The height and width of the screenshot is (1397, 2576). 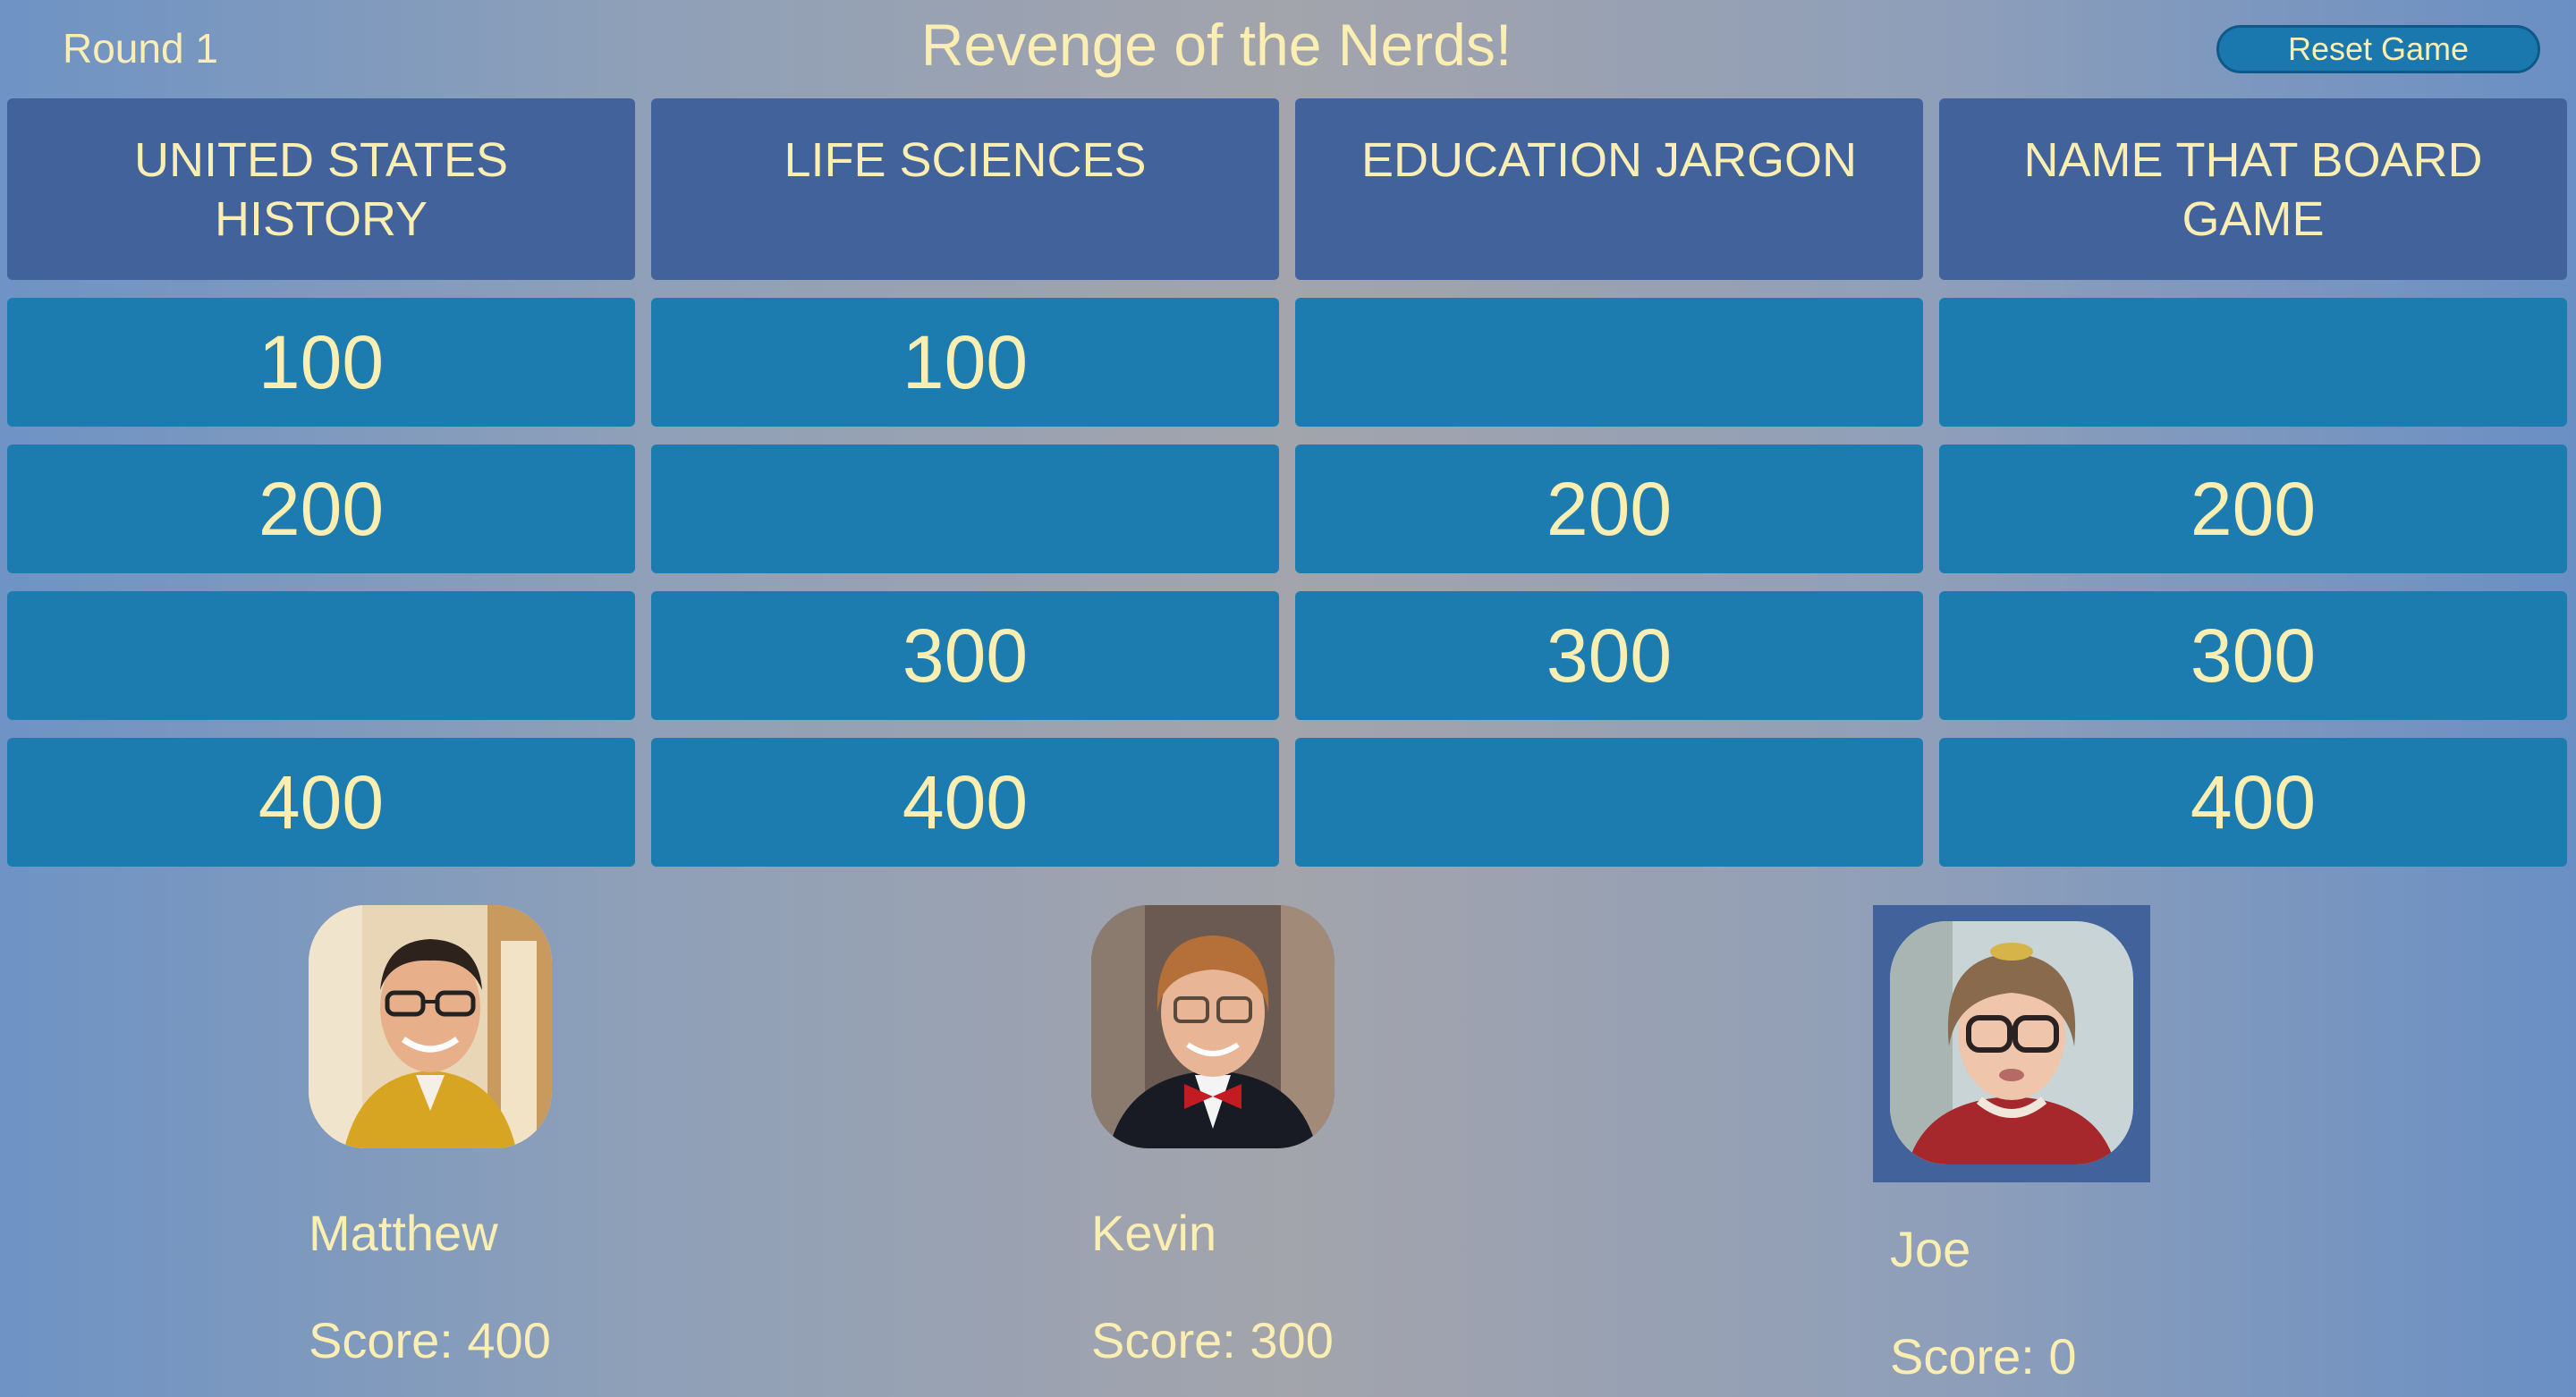 What do you see at coordinates (1609, 508) in the screenshot?
I see `clue-tile-education-jargon-200: 200` at bounding box center [1609, 508].